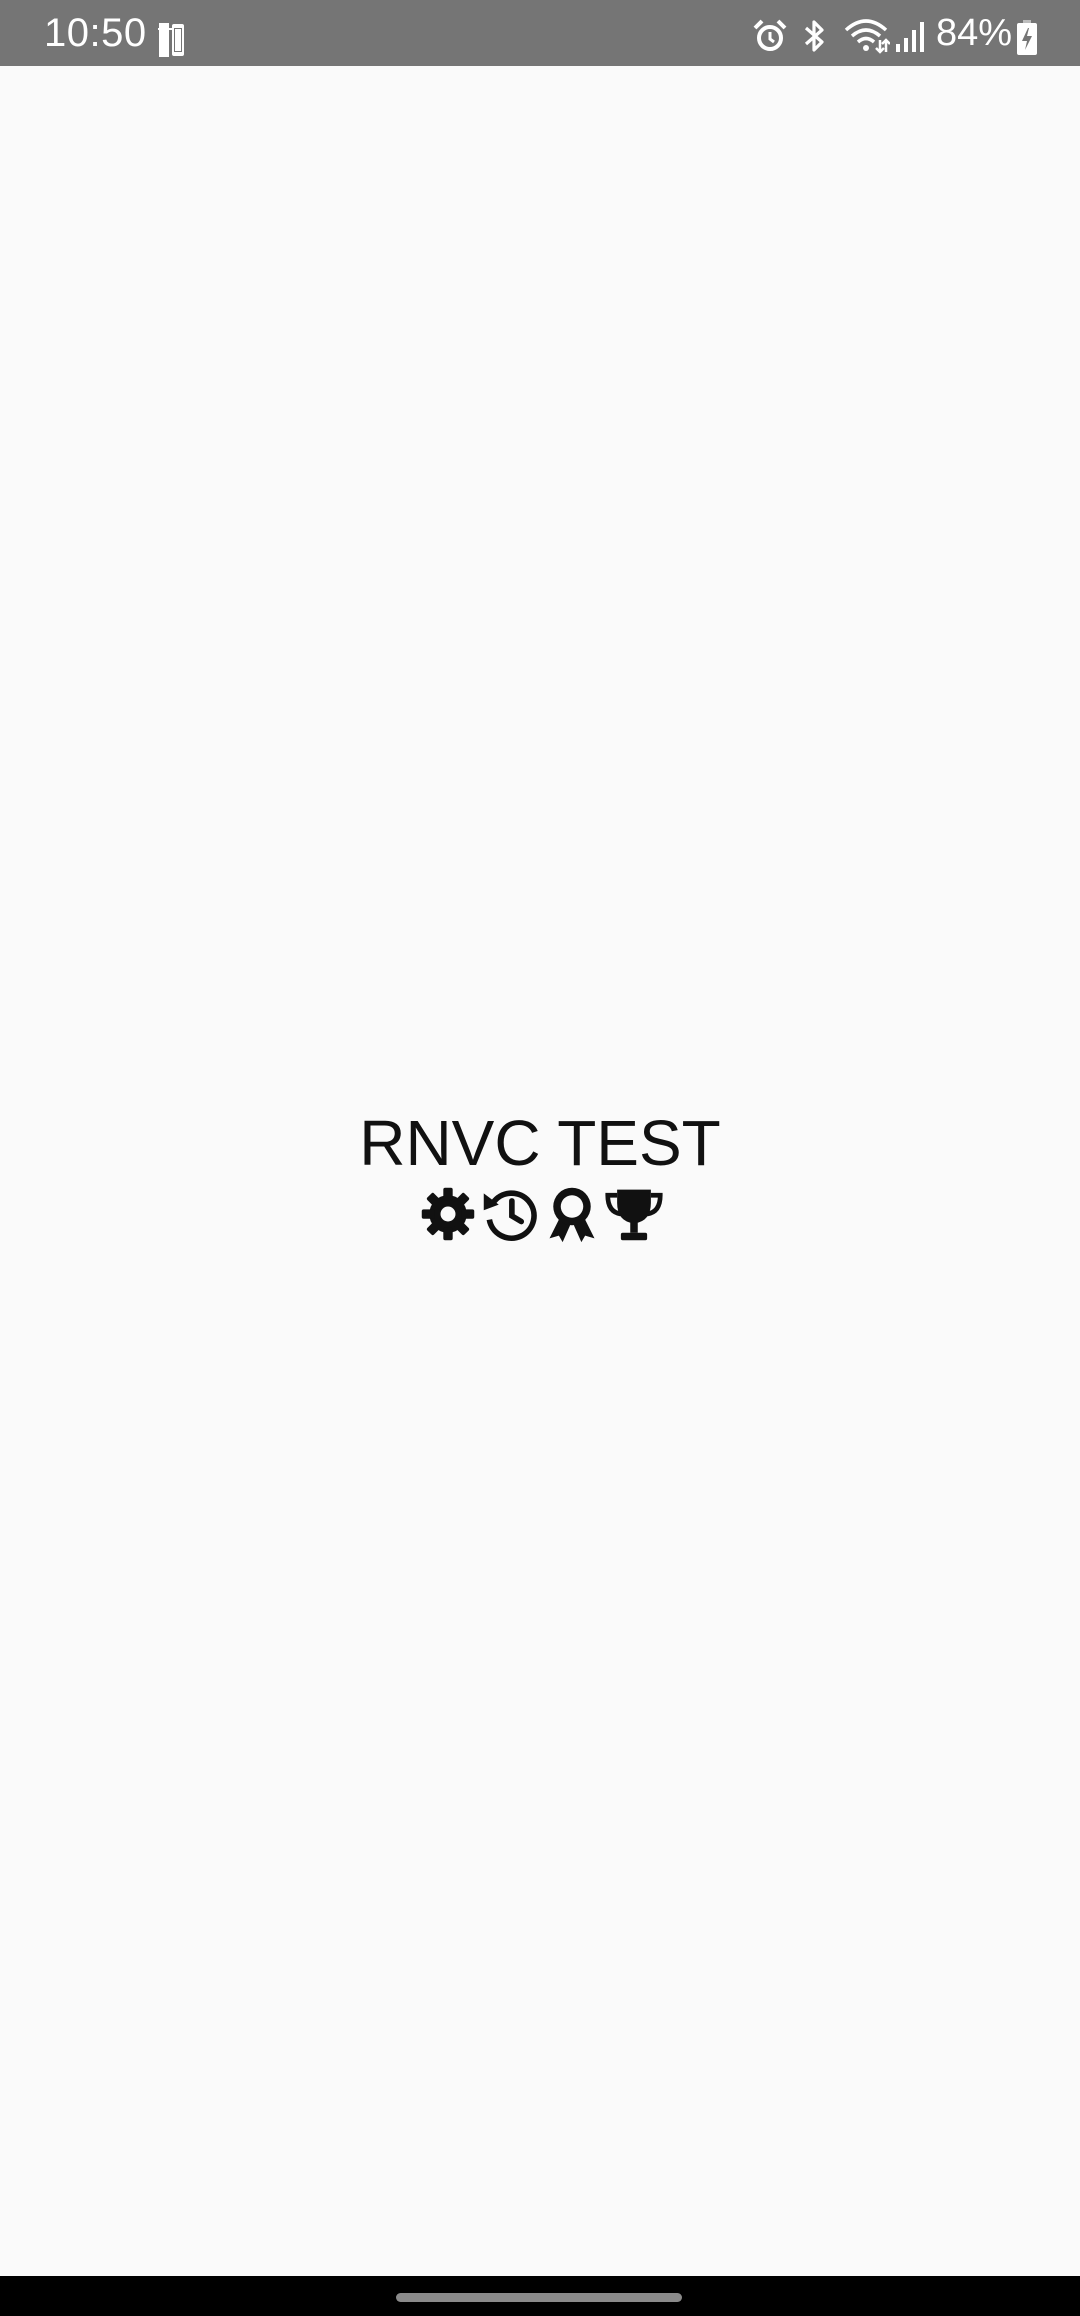  What do you see at coordinates (910, 37) in the screenshot?
I see `signal-icon` at bounding box center [910, 37].